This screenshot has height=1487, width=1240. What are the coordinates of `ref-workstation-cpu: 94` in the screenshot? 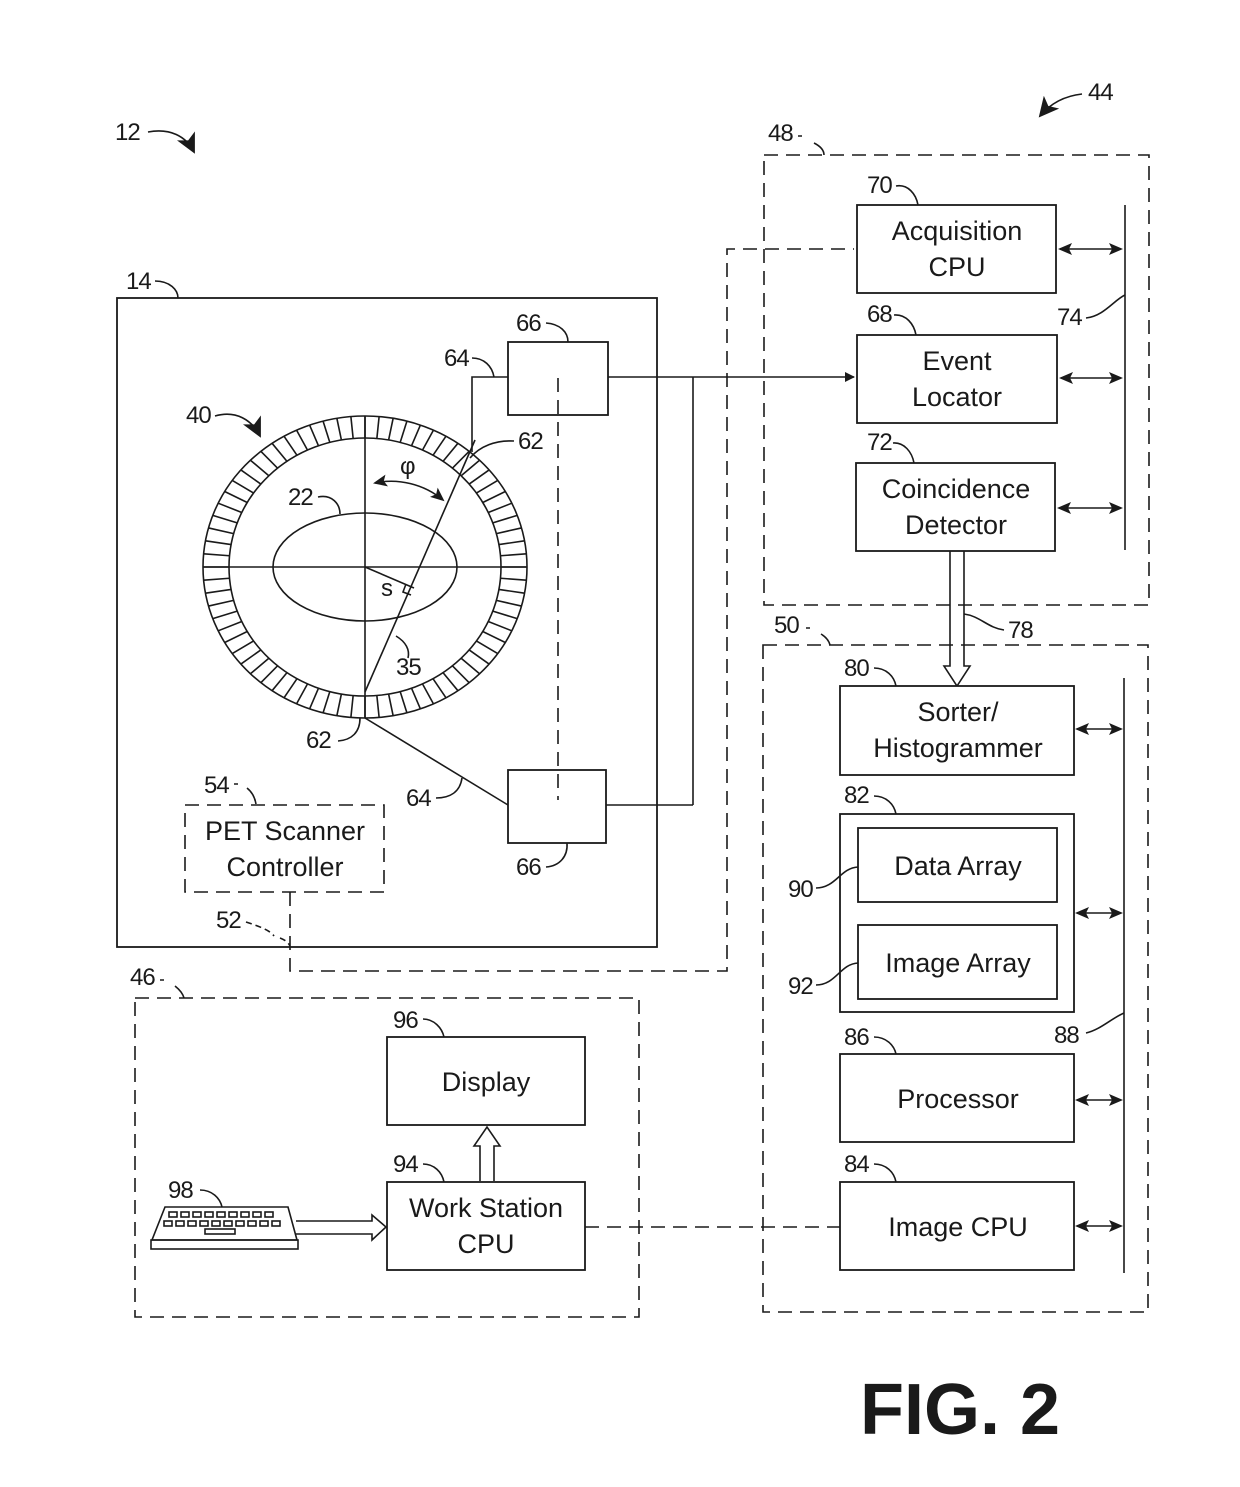 It's located at (405, 1164).